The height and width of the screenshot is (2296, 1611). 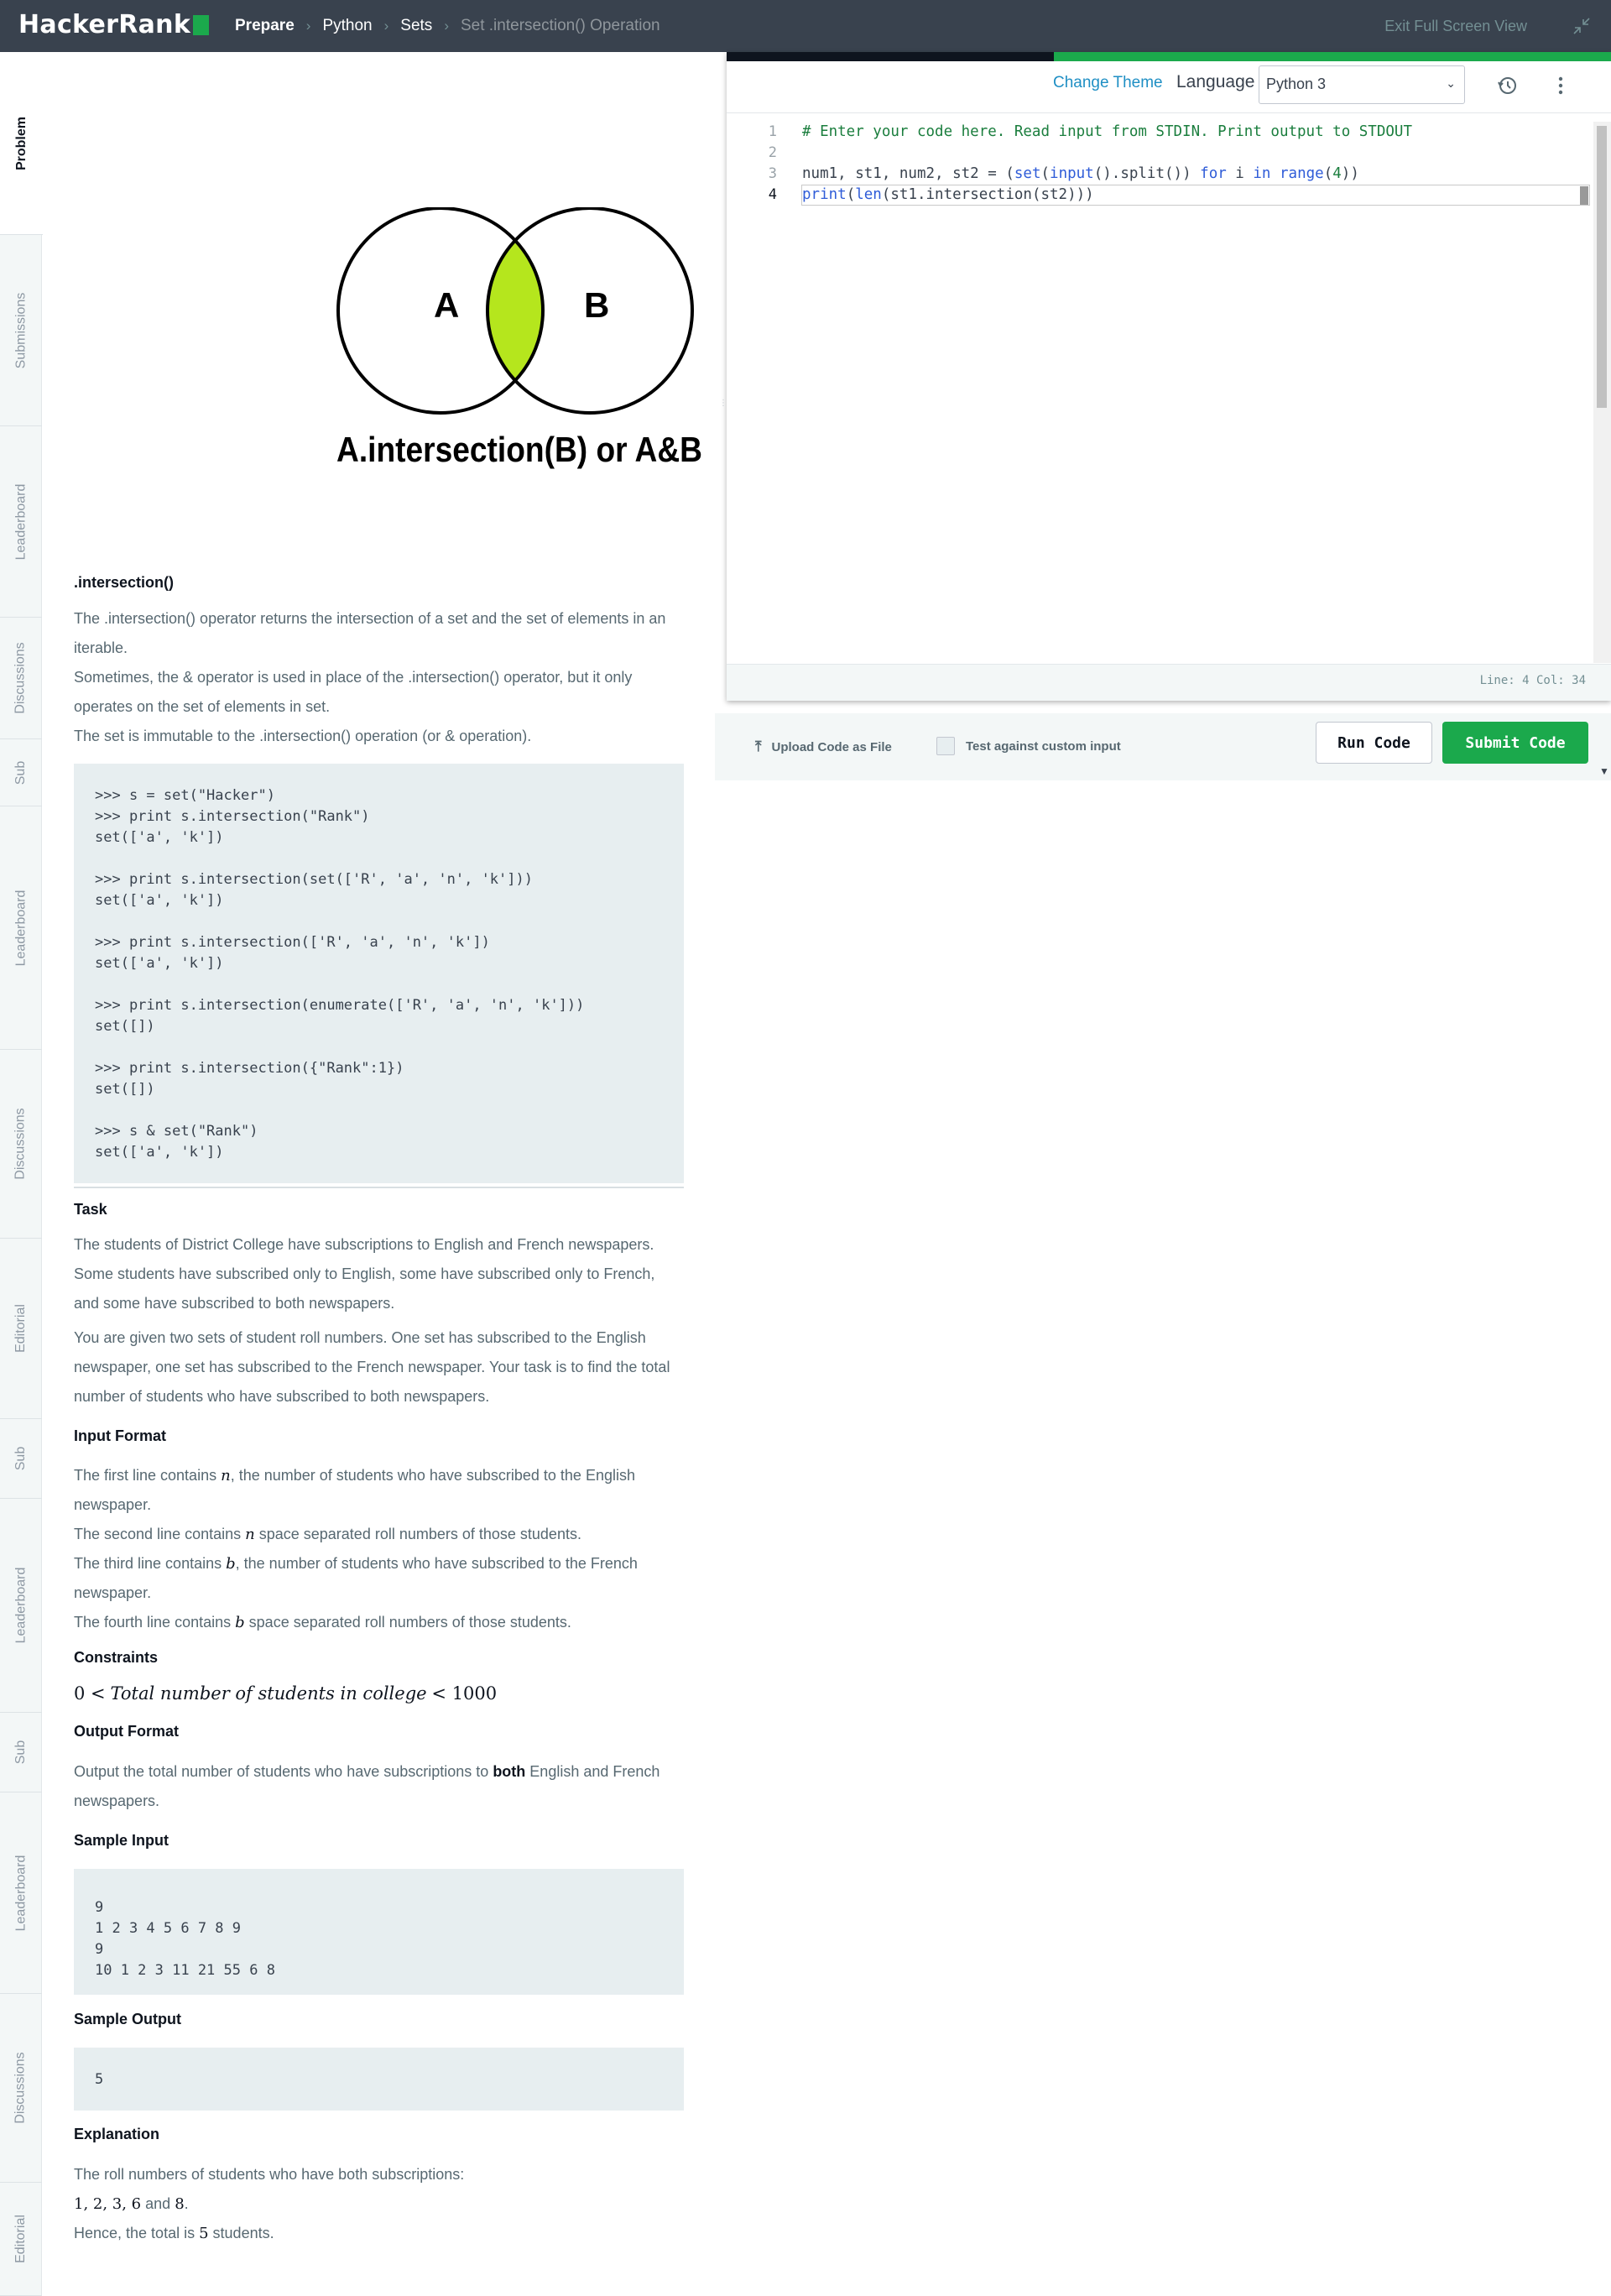 I want to click on more-vertical-icon, so click(x=1561, y=85).